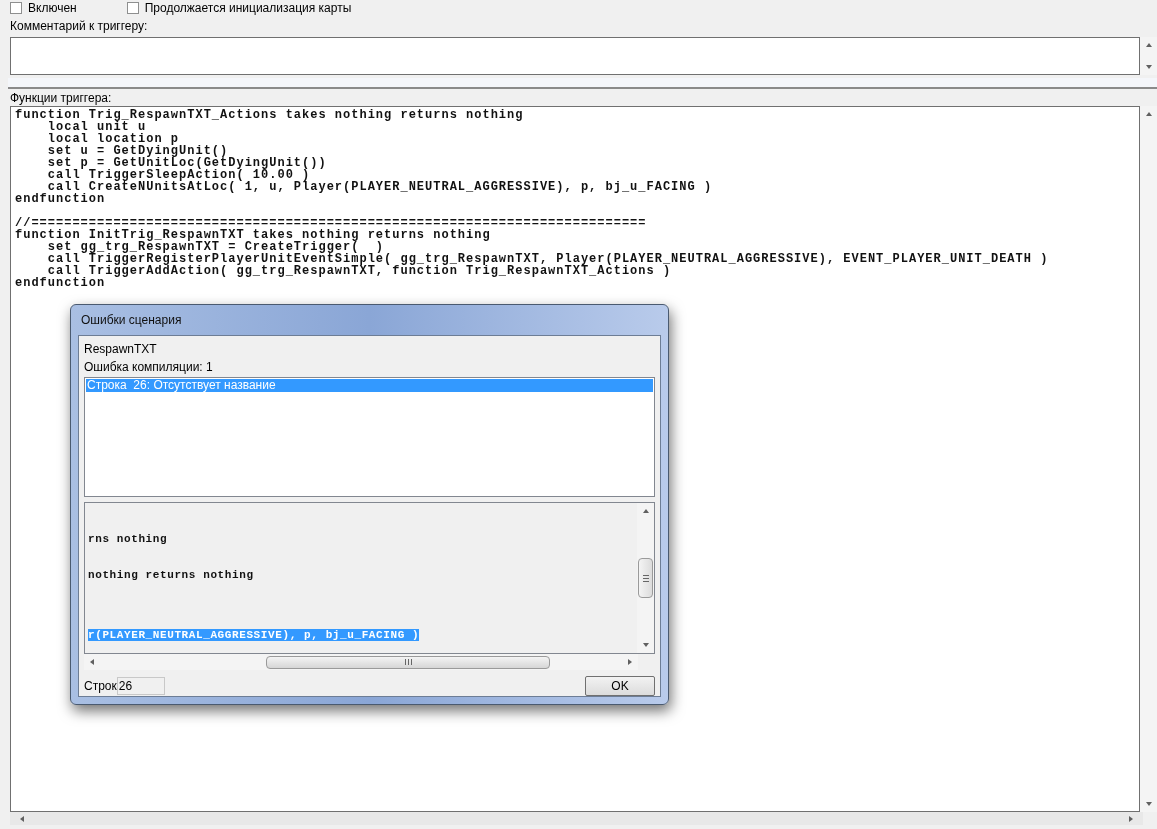 Image resolution: width=1157 pixels, height=829 pixels. What do you see at coordinates (620, 686) in the screenshot?
I see `ok-button: OK` at bounding box center [620, 686].